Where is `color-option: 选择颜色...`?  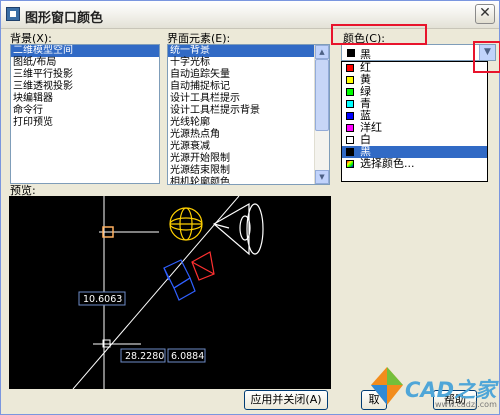
color-option: 选择颜色... is located at coordinates (414, 164).